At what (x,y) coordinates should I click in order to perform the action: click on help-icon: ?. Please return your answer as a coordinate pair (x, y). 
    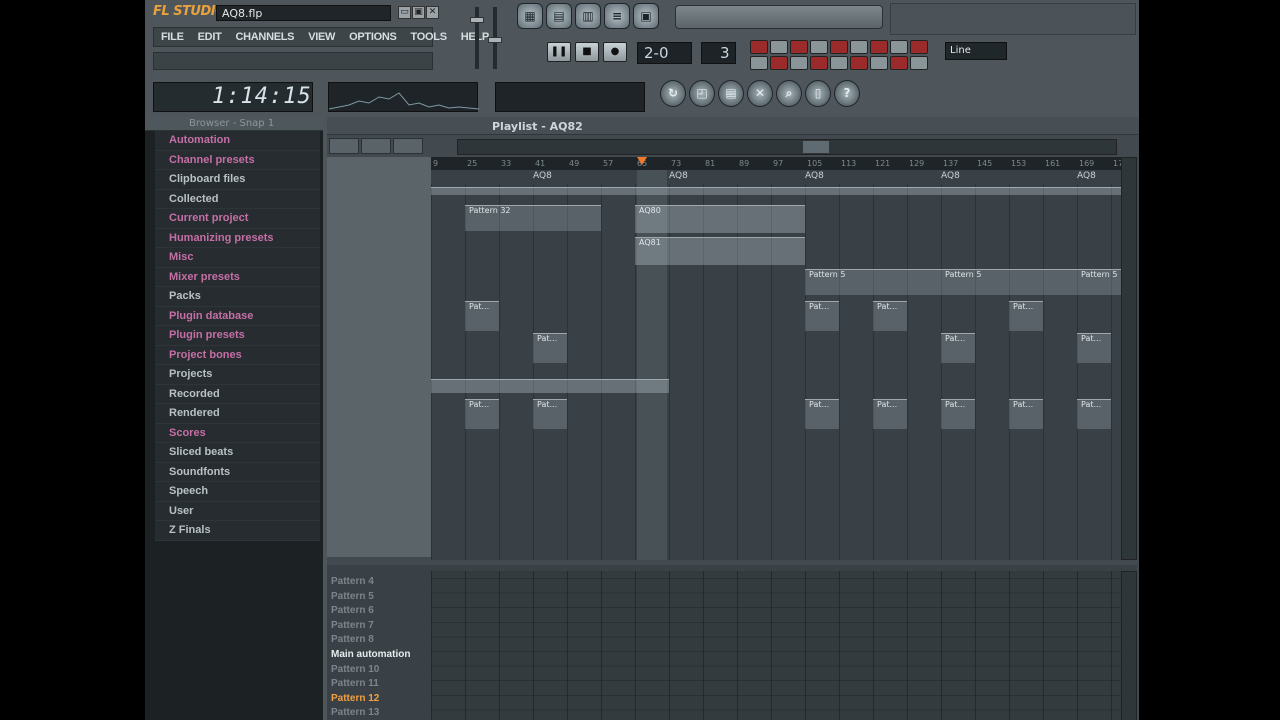
    Looking at the image, I should click on (847, 93).